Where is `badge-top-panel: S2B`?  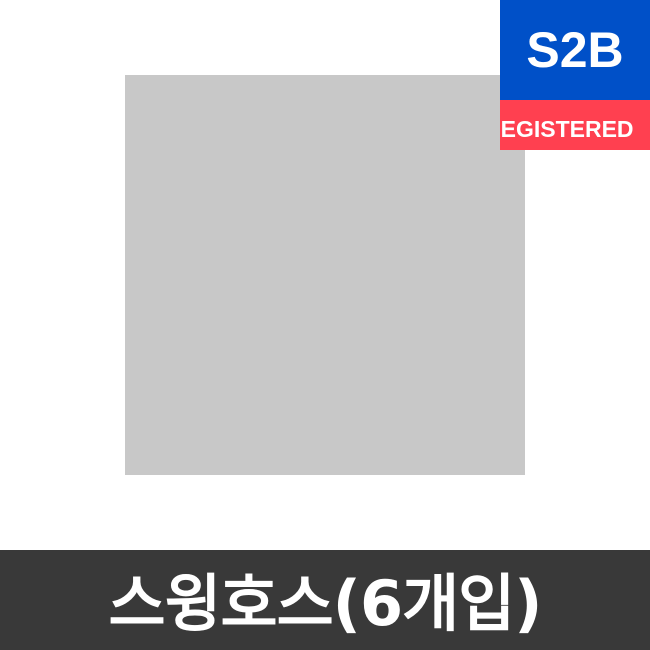
badge-top-panel: S2B is located at coordinates (575, 50).